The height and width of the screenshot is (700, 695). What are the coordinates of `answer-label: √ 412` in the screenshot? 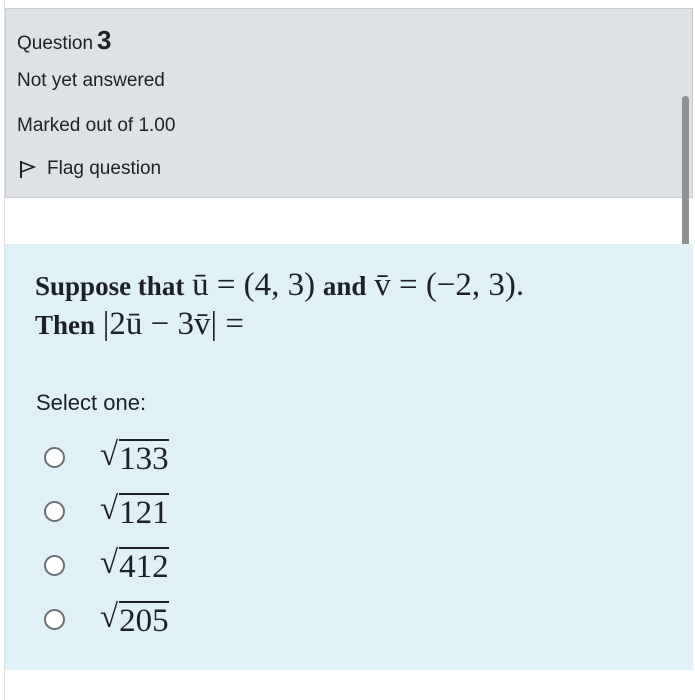 It's located at (134, 564).